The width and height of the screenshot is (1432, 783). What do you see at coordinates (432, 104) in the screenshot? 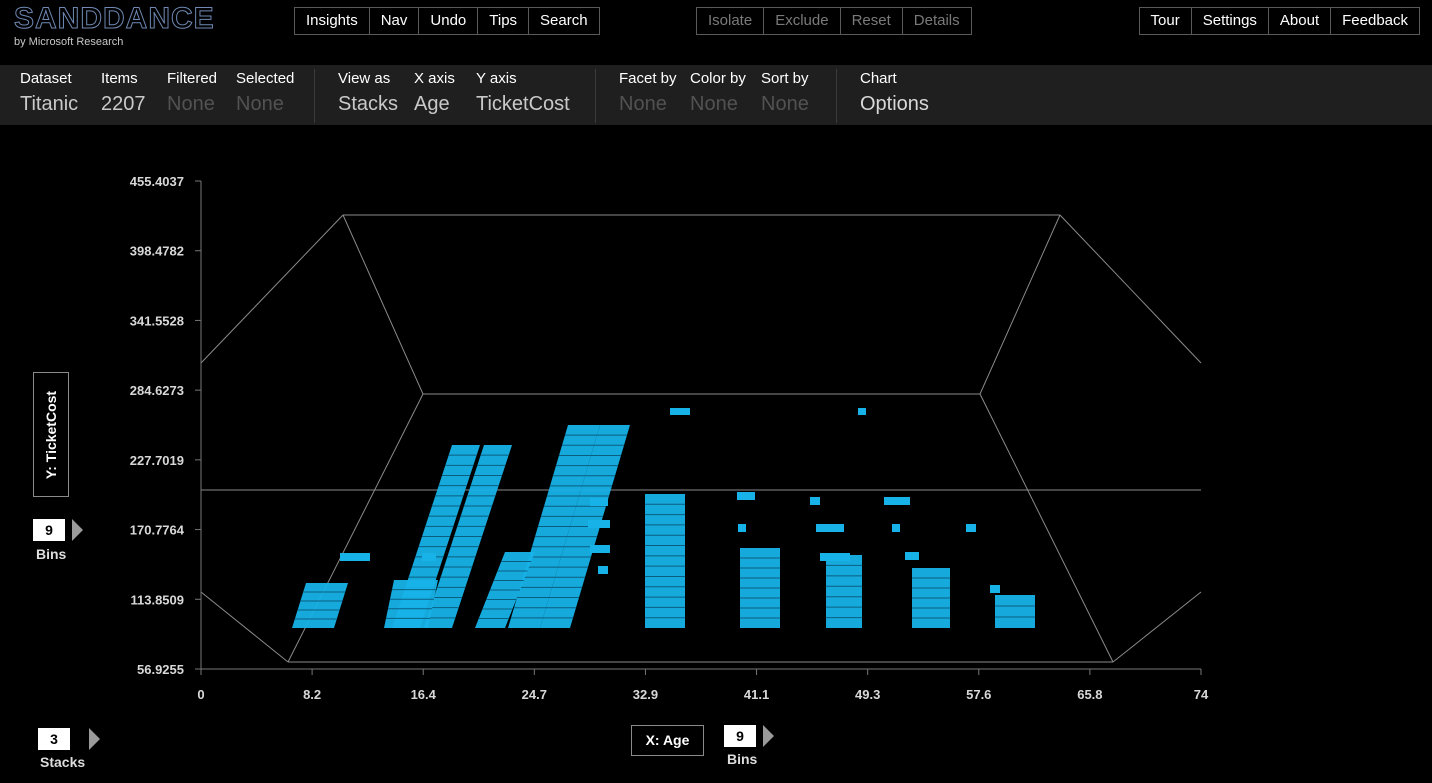
I see `x-axis-value: Age` at bounding box center [432, 104].